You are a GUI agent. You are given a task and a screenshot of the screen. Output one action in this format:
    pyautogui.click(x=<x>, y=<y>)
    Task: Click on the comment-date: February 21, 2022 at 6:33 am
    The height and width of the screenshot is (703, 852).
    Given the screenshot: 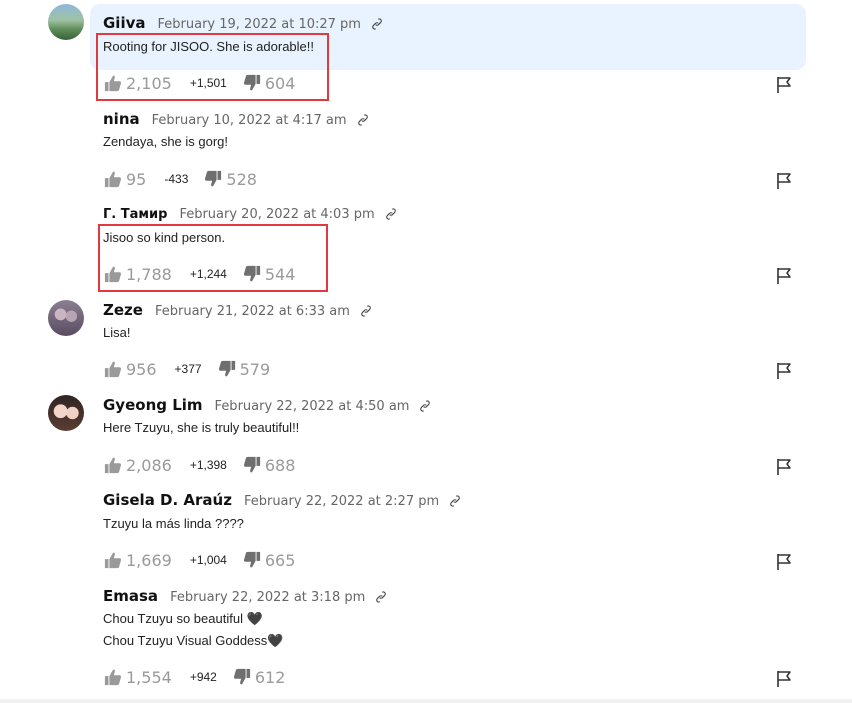 What is the action you would take?
    pyautogui.click(x=252, y=311)
    